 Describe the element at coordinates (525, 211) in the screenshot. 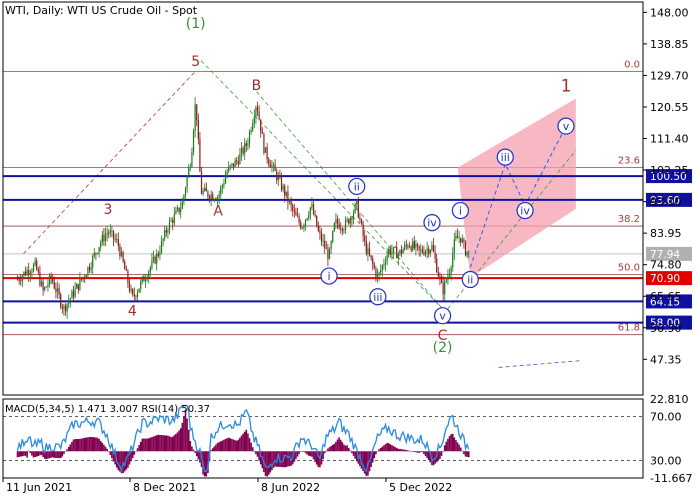

I see `wave-label: iv` at that location.